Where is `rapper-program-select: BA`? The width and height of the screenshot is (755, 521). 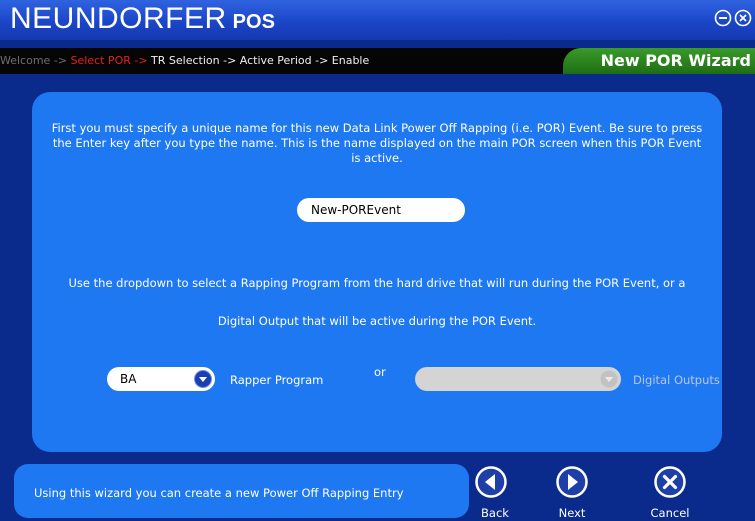 rapper-program-select: BA is located at coordinates (161, 379).